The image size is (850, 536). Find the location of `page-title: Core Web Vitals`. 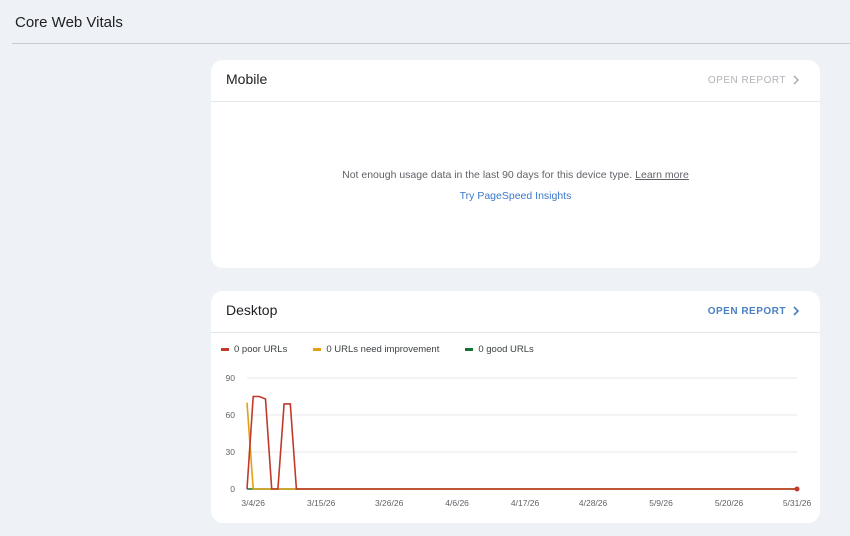

page-title: Core Web Vitals is located at coordinates (69, 22).